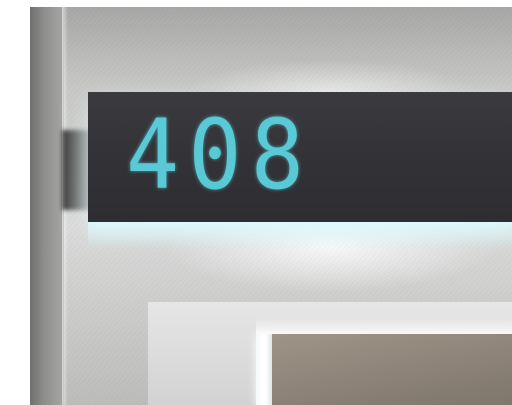 This screenshot has width=512, height=405. What do you see at coordinates (220, 155) in the screenshot?
I see `room-number-text: 408` at bounding box center [220, 155].